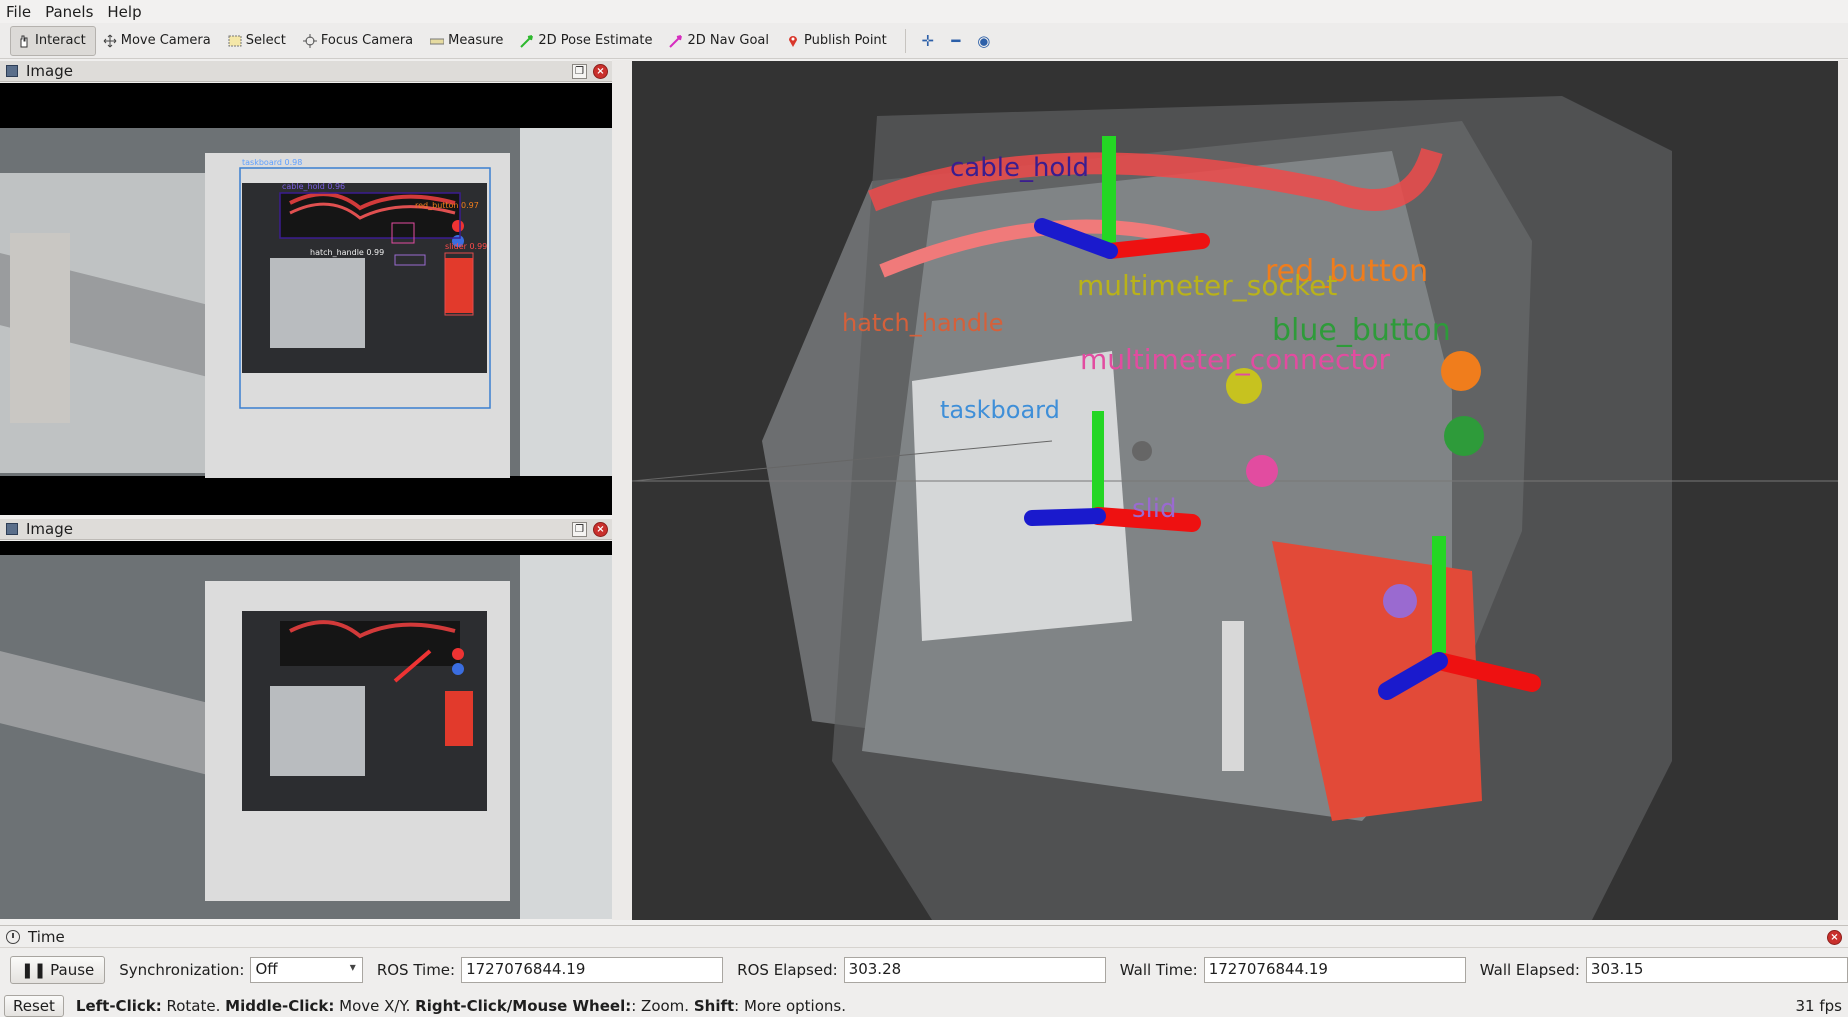  Describe the element at coordinates (924, 937) in the screenshot. I see `time-panel-titlebar: Time ×` at that location.